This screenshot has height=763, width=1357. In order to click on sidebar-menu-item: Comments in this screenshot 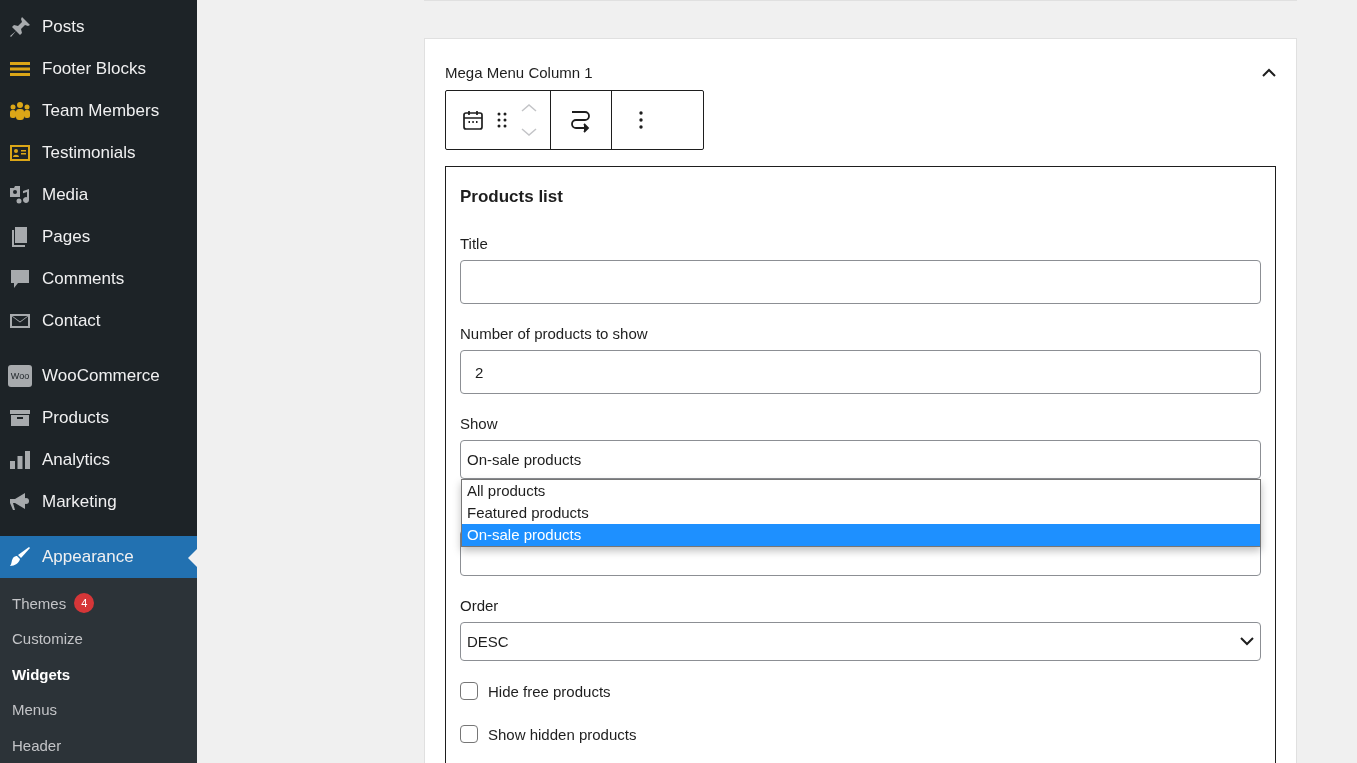, I will do `click(98, 278)`.